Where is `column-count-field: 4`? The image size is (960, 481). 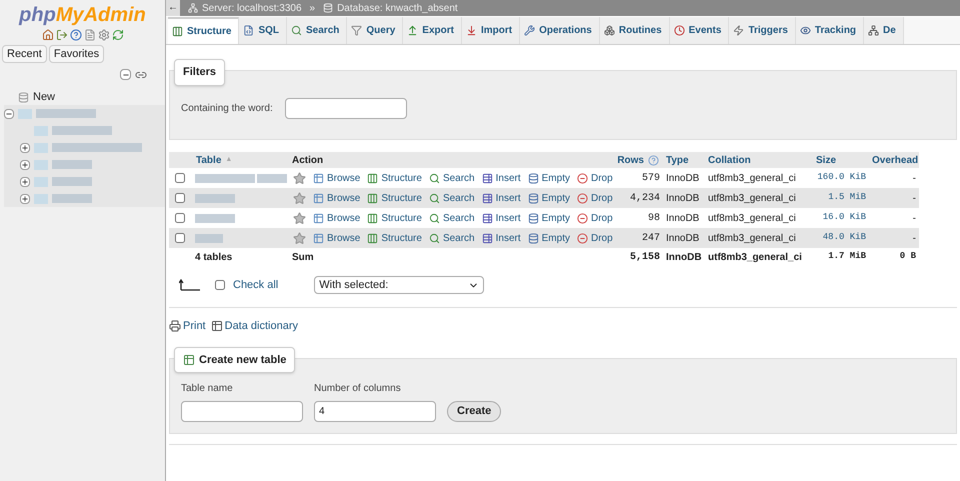 column-count-field: 4 is located at coordinates (375, 411).